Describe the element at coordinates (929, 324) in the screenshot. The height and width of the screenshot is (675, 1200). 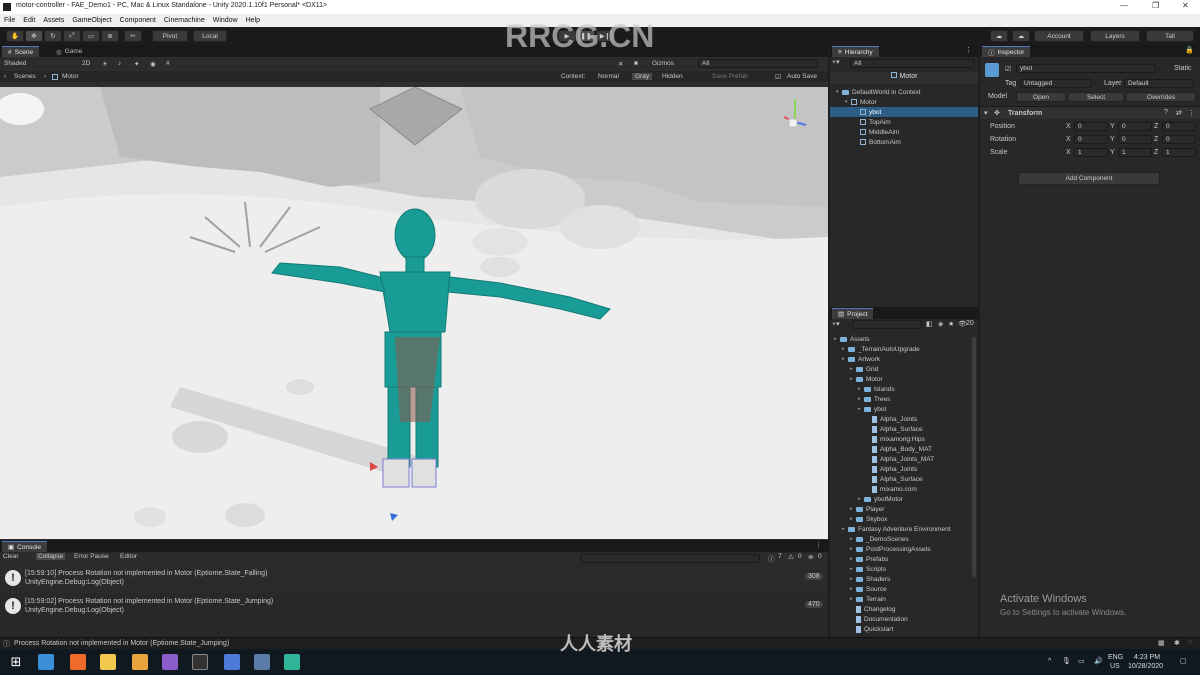
I see `filter-type-icon: ◧` at that location.